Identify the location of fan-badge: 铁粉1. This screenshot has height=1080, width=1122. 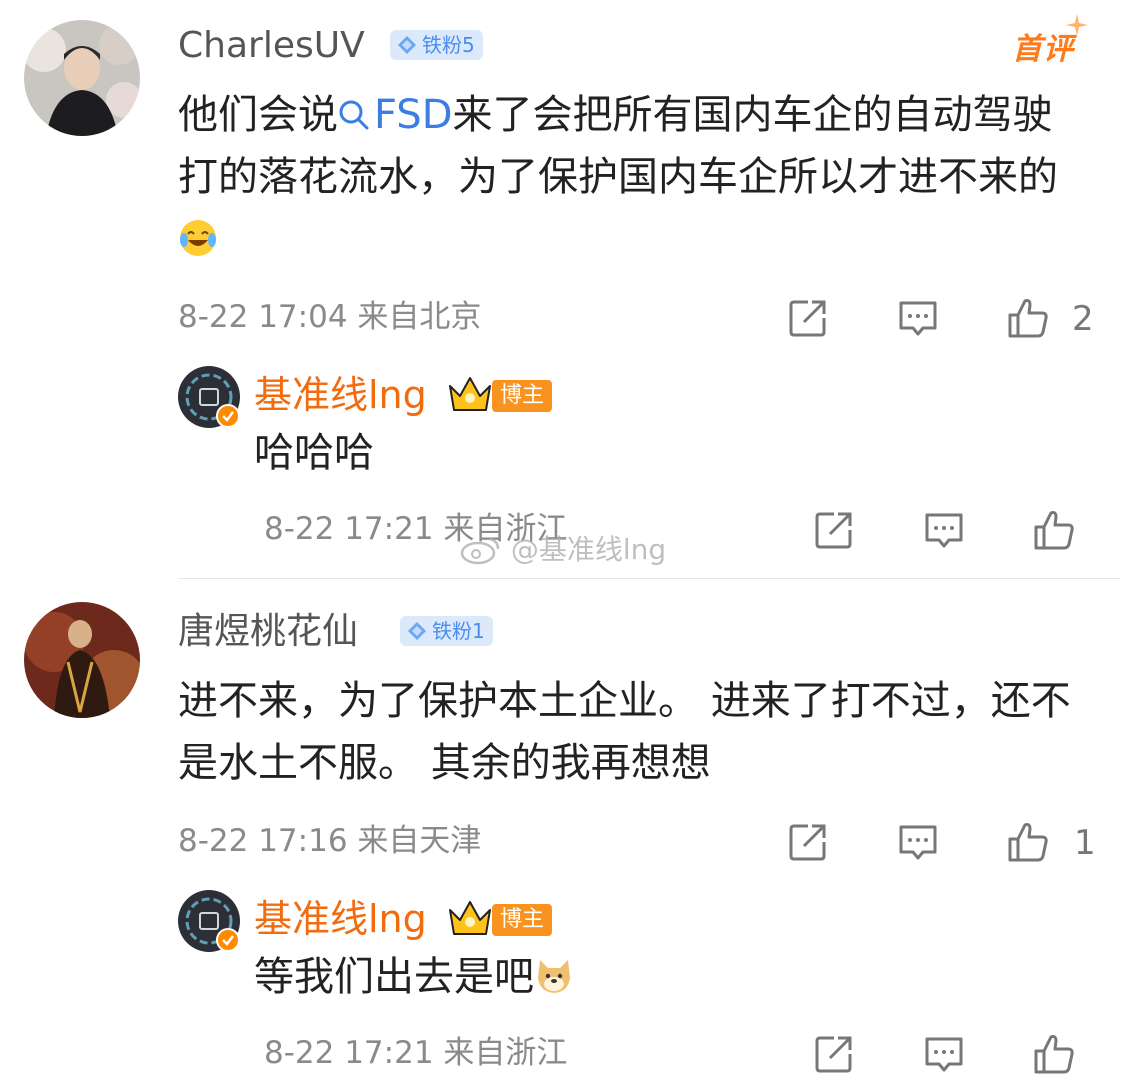
(446, 631).